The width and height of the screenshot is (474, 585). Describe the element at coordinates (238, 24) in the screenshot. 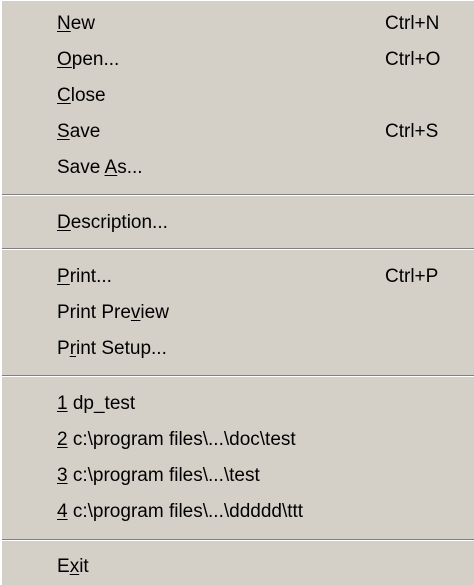

I see `menu-item-new: New Ctrl+N` at that location.